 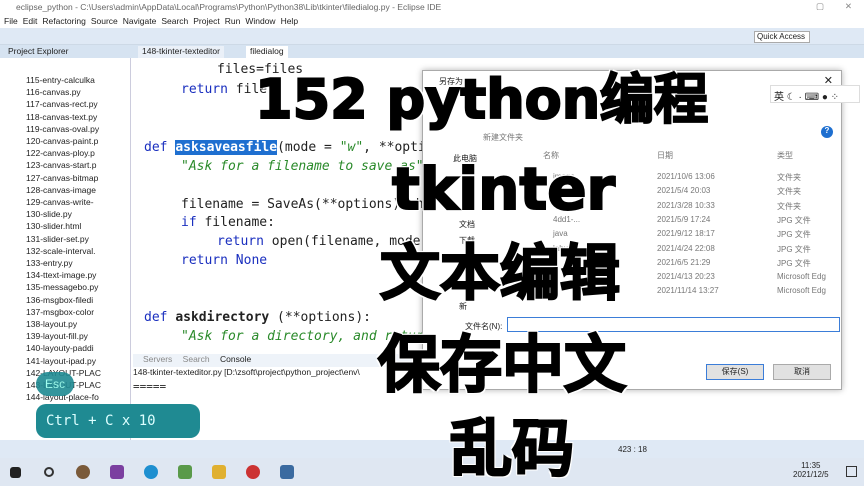 I want to click on explorer-item: 134-ttext-image.py, so click(x=78, y=275).